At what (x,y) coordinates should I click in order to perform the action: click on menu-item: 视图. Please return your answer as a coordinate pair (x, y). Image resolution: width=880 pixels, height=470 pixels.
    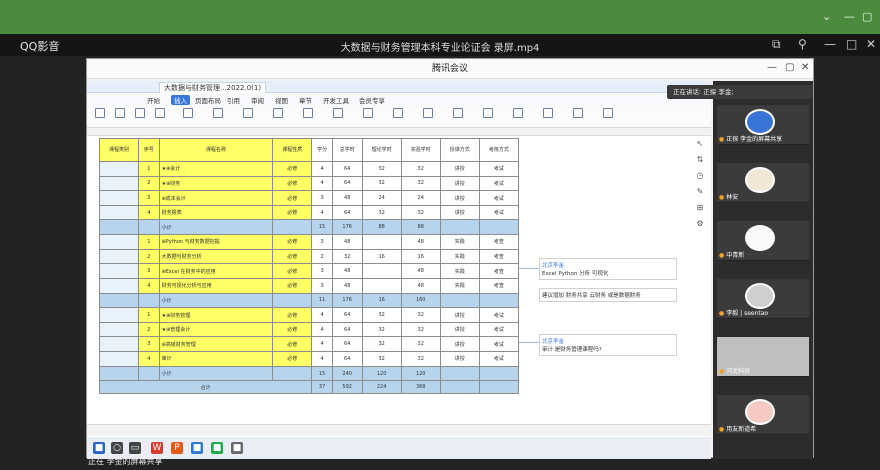
    Looking at the image, I should click on (281, 100).